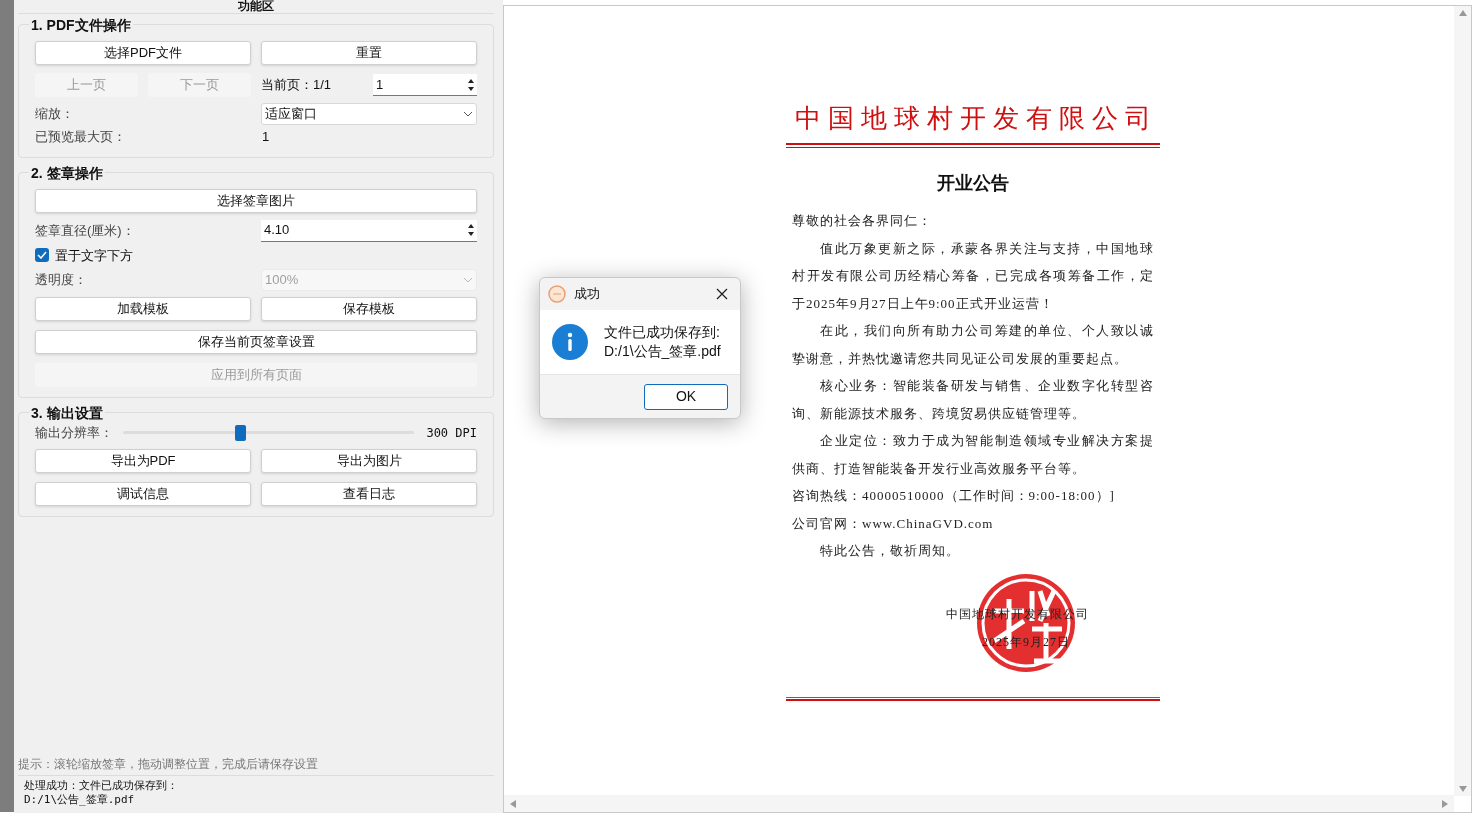  I want to click on zoom-label: 缩放：, so click(55, 114).